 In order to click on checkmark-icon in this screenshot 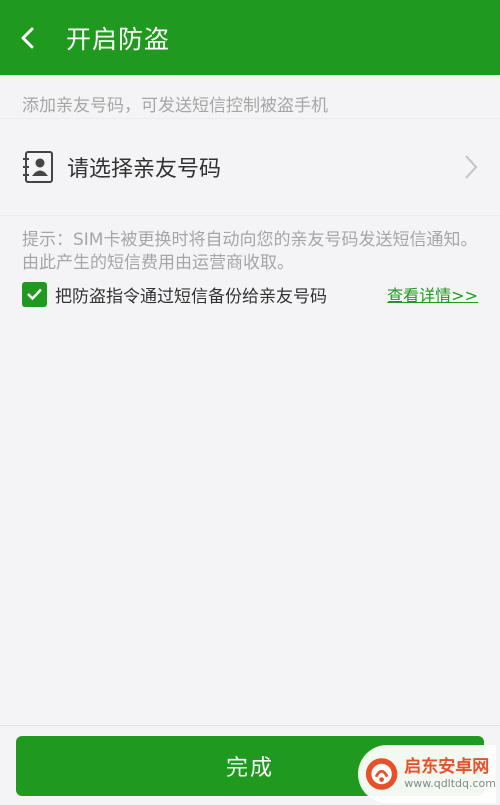, I will do `click(34, 294)`.